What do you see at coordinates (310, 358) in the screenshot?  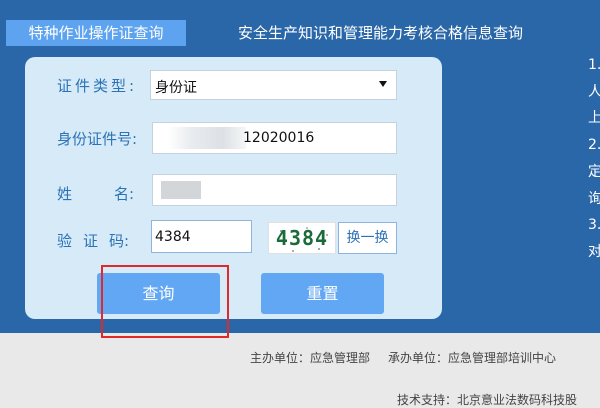 I see `footer-host: 主办单位：应急管理部` at bounding box center [310, 358].